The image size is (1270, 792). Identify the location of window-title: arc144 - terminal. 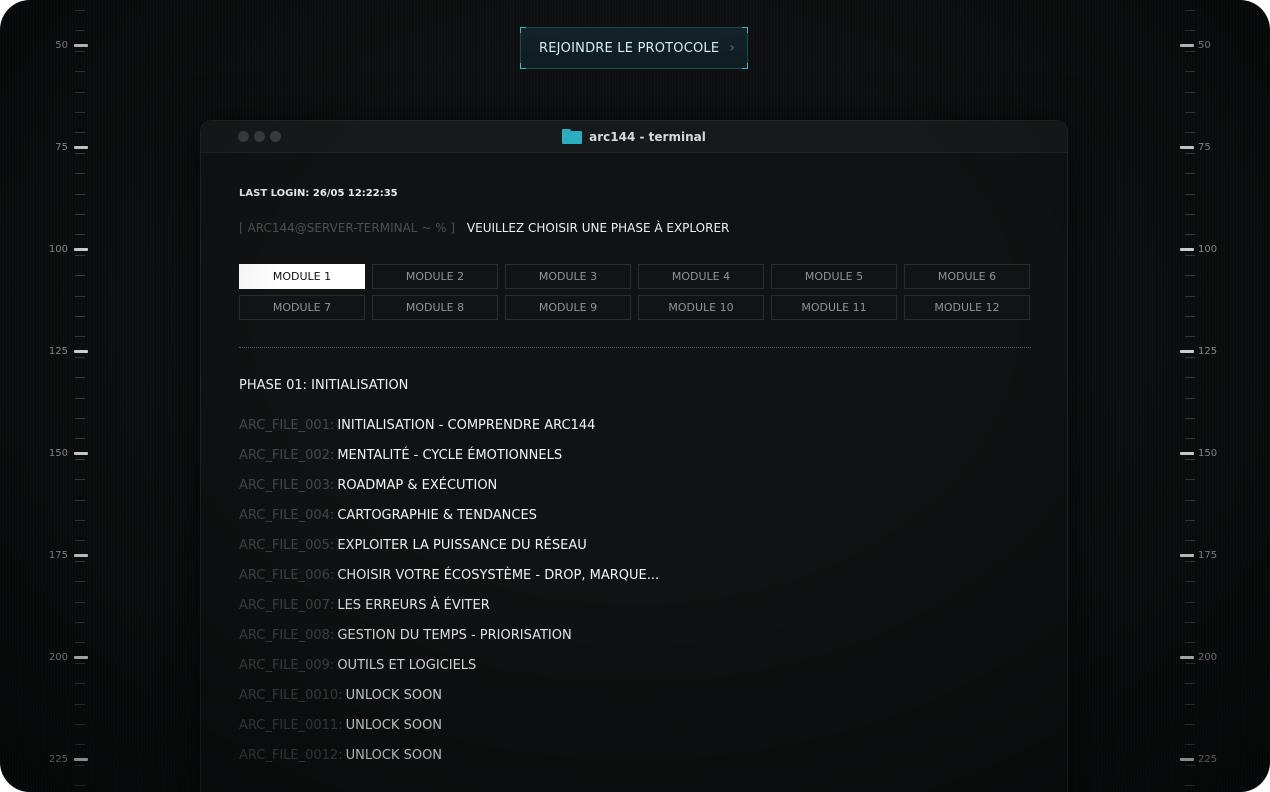
(634, 136).